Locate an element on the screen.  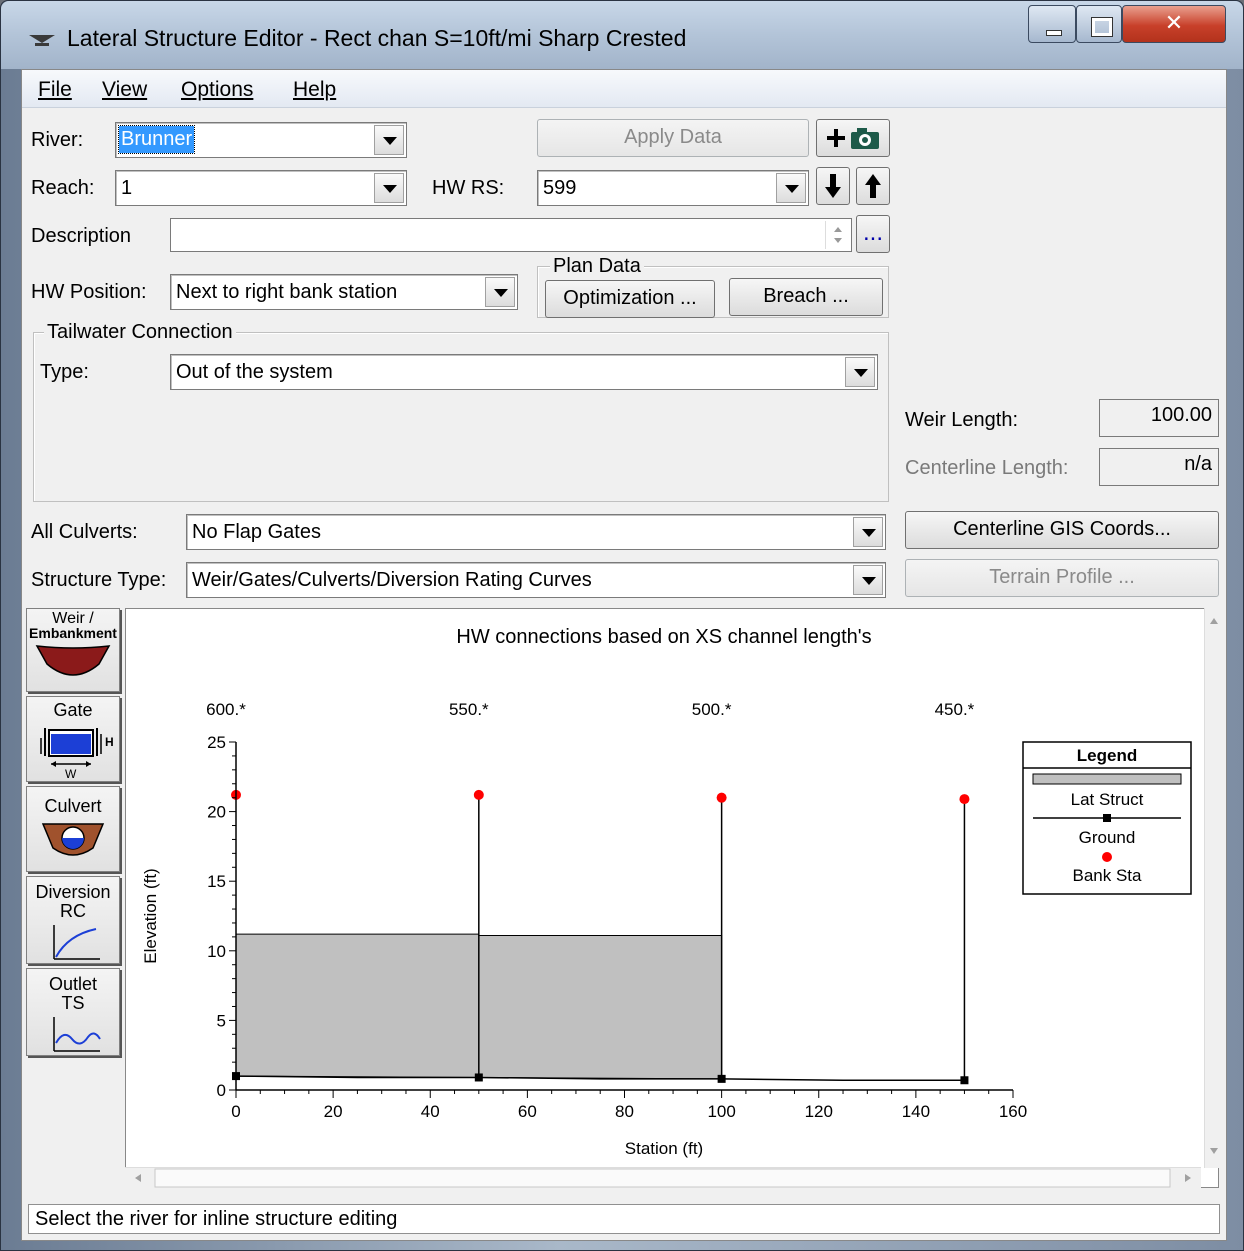
xs-label: 600.* is located at coordinates (226, 709).